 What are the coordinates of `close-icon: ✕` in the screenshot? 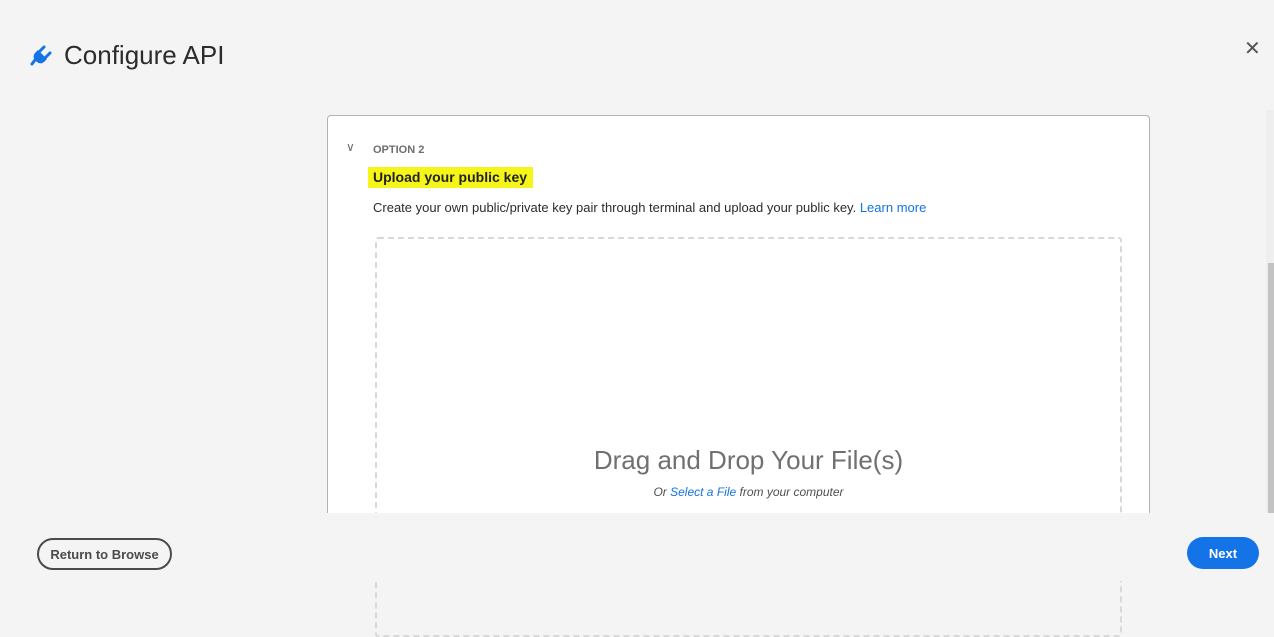 It's located at (1252, 48).